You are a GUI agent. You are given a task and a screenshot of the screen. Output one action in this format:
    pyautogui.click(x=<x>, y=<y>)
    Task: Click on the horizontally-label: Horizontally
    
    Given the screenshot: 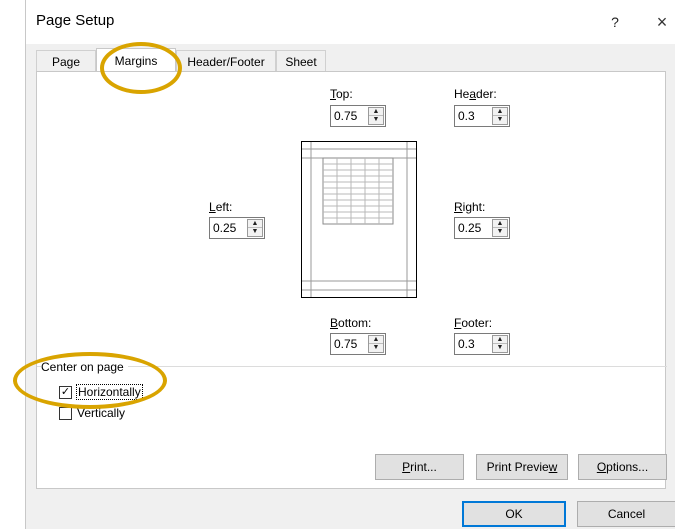 What is the action you would take?
    pyautogui.click(x=109, y=392)
    